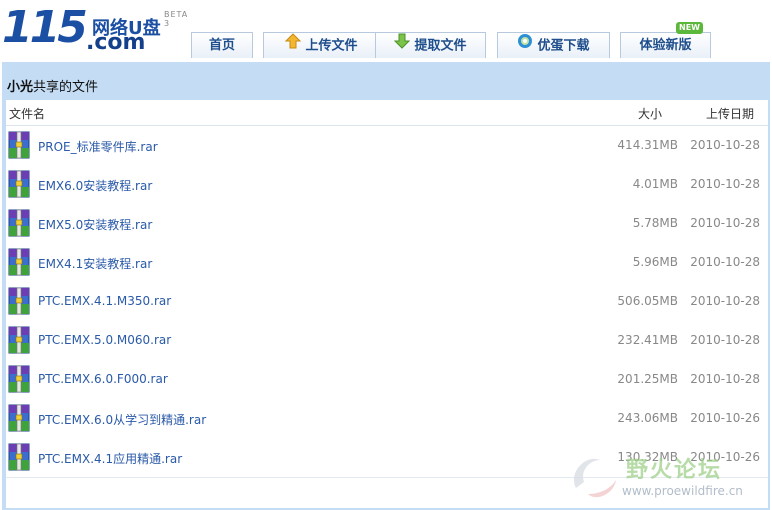 This screenshot has width=772, height=510. Describe the element at coordinates (647, 340) in the screenshot. I see `file-size: 232.41MB` at that location.